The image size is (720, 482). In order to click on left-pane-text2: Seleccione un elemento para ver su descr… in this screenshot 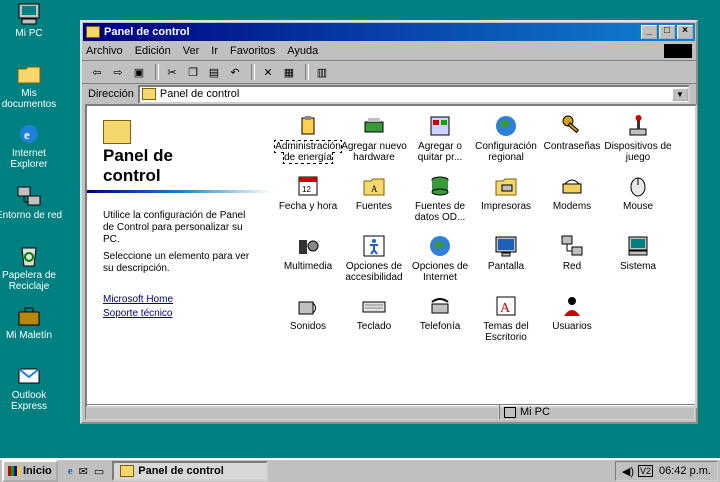, I will do `click(176, 262)`.